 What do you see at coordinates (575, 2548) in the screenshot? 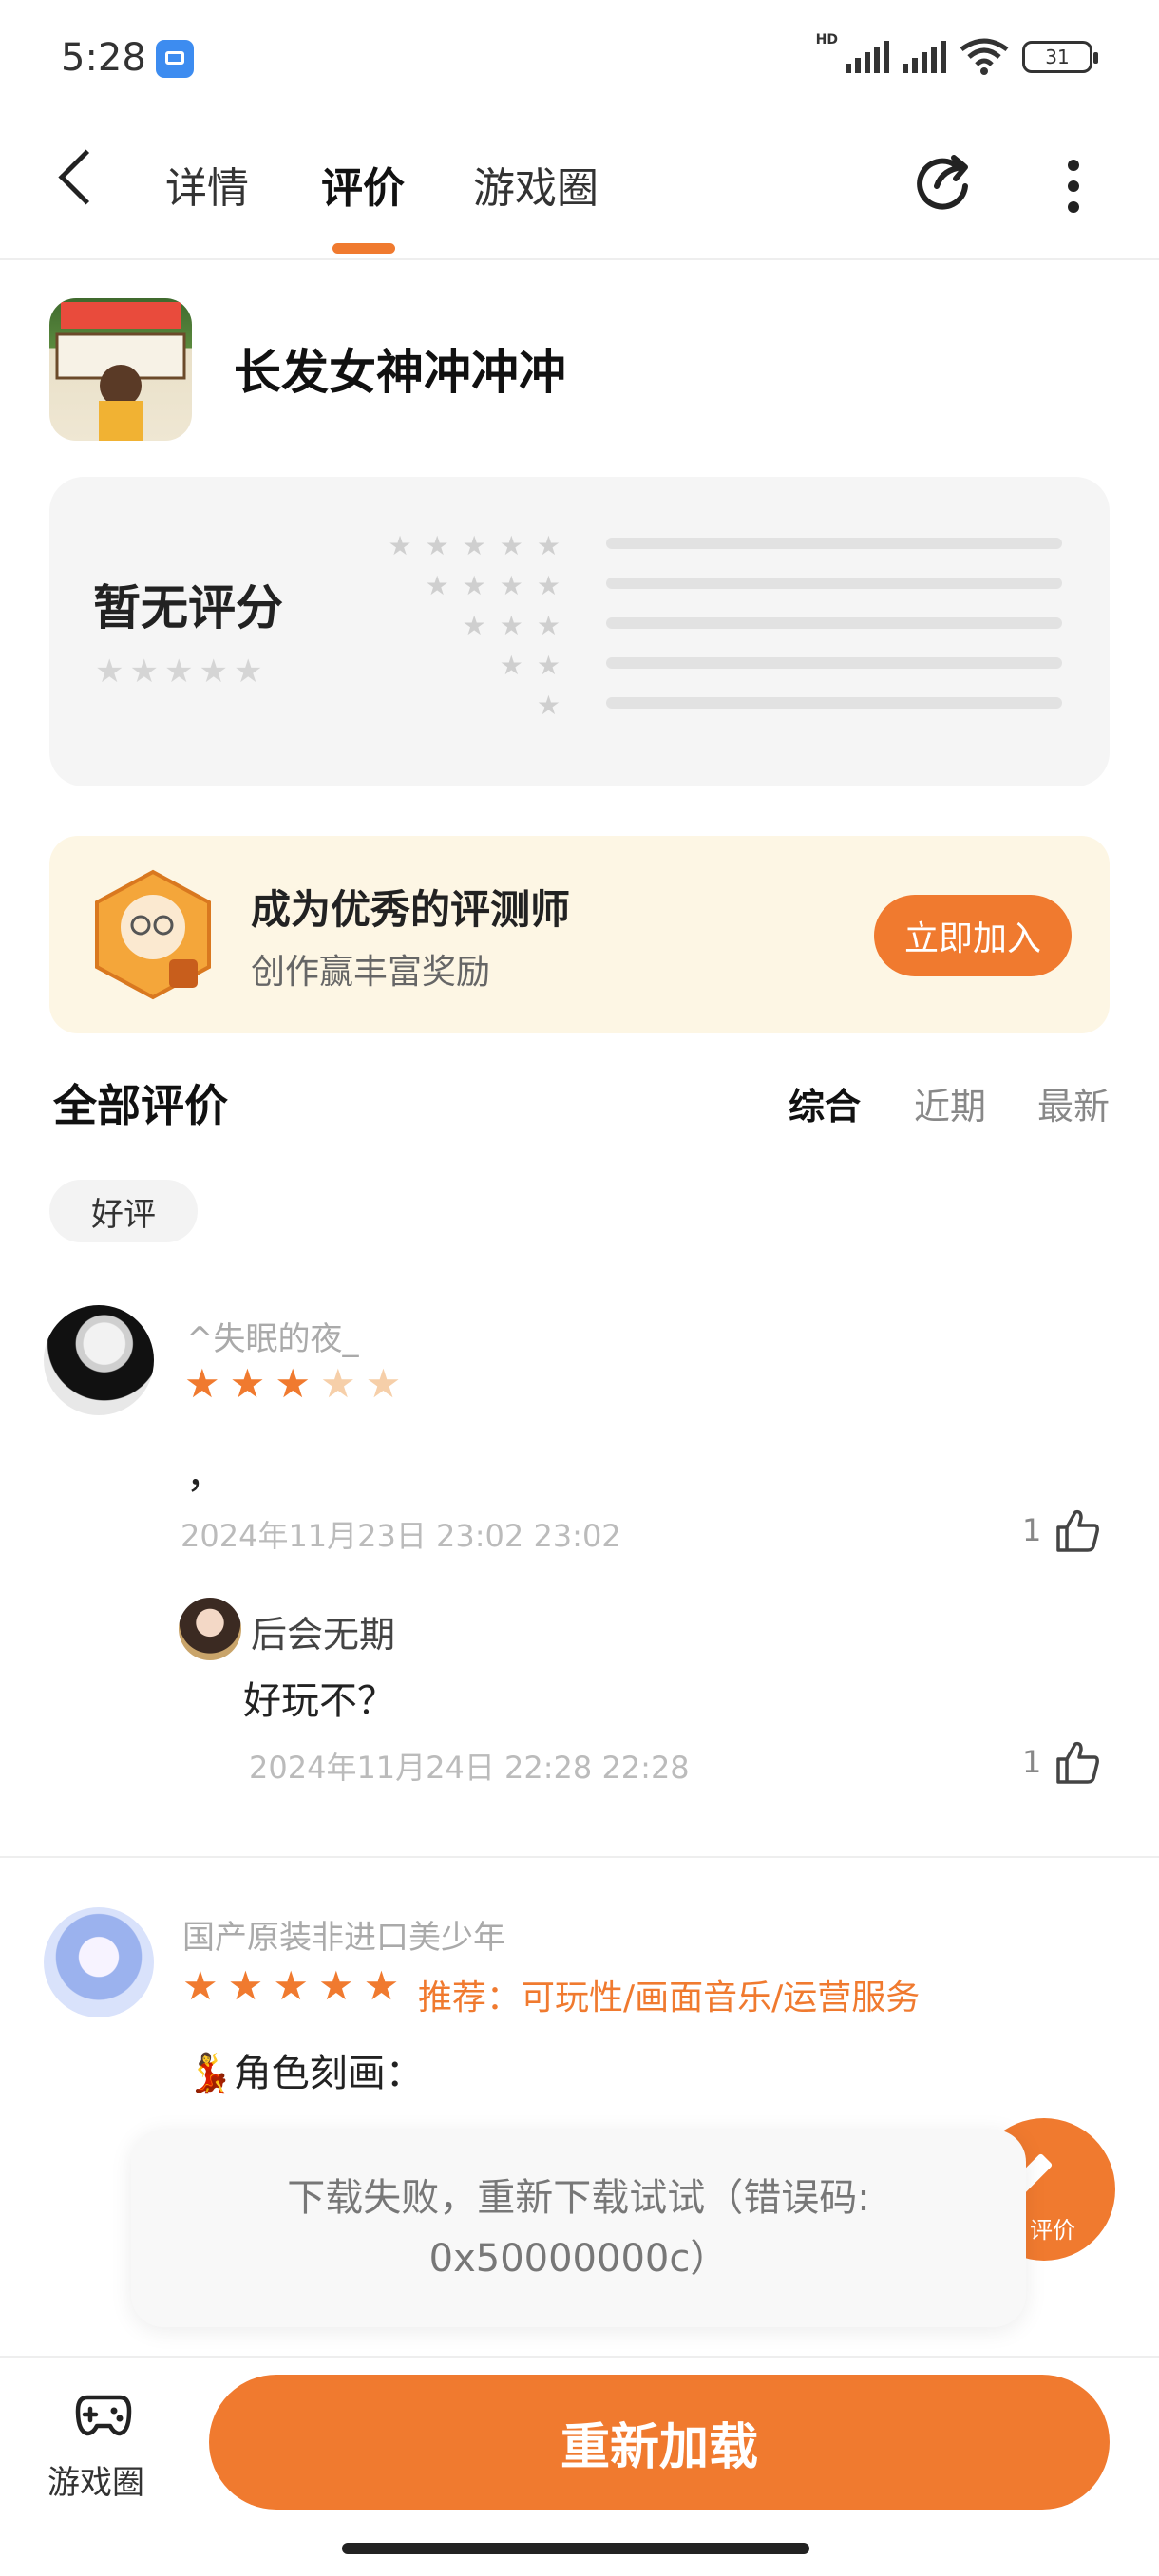
I see `home-indicator` at bounding box center [575, 2548].